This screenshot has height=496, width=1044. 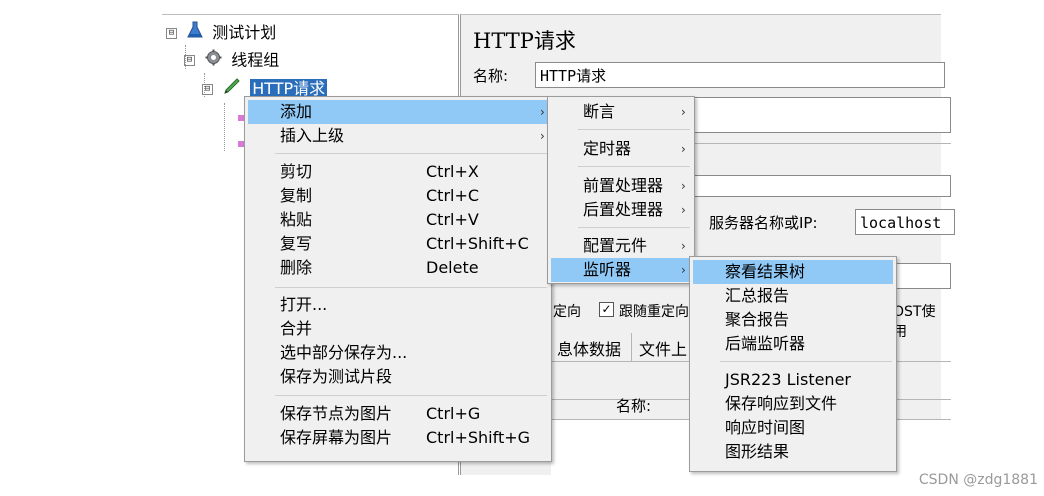 What do you see at coordinates (821, 115) in the screenshot?
I see `comments-input` at bounding box center [821, 115].